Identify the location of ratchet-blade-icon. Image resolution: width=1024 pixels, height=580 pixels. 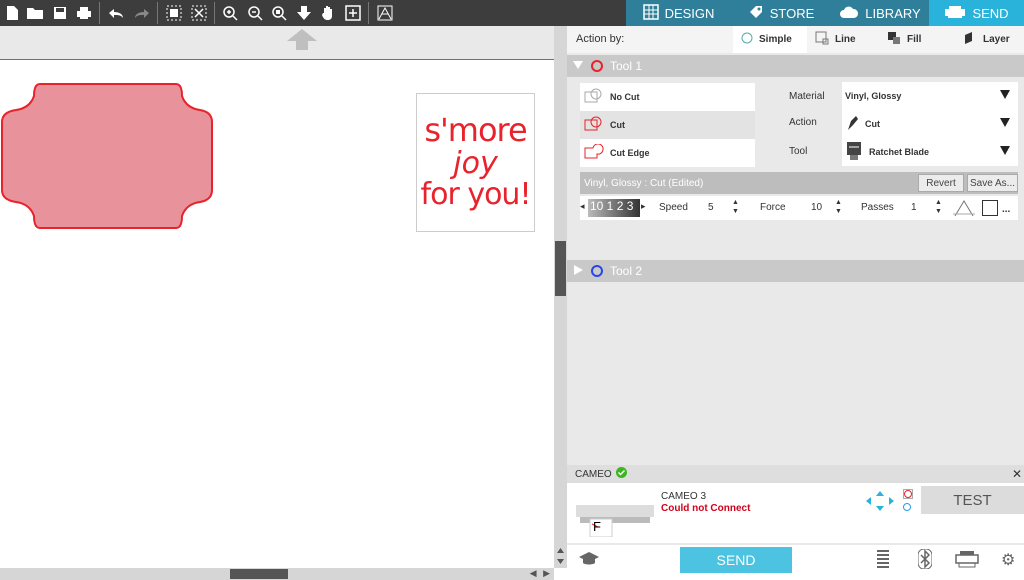
(854, 152).